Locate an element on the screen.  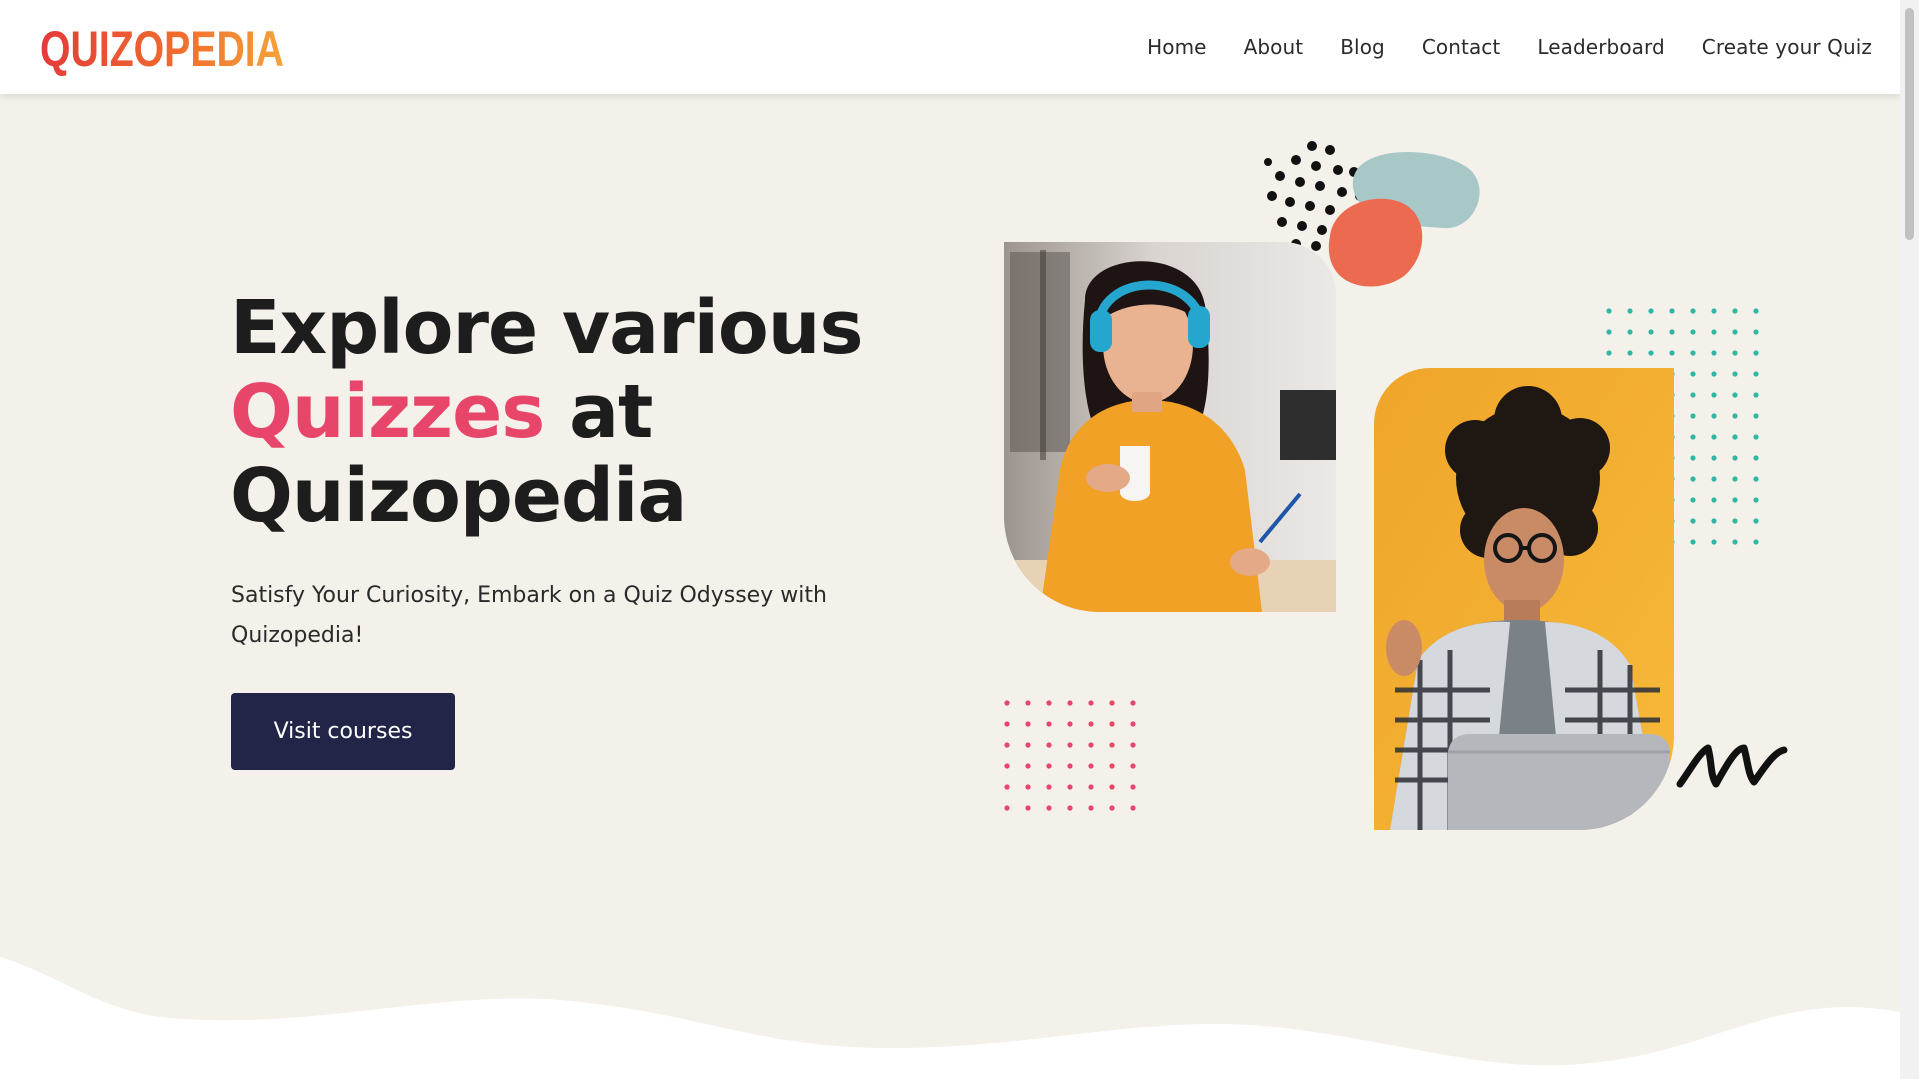
coral-blob is located at coordinates (1375, 242).